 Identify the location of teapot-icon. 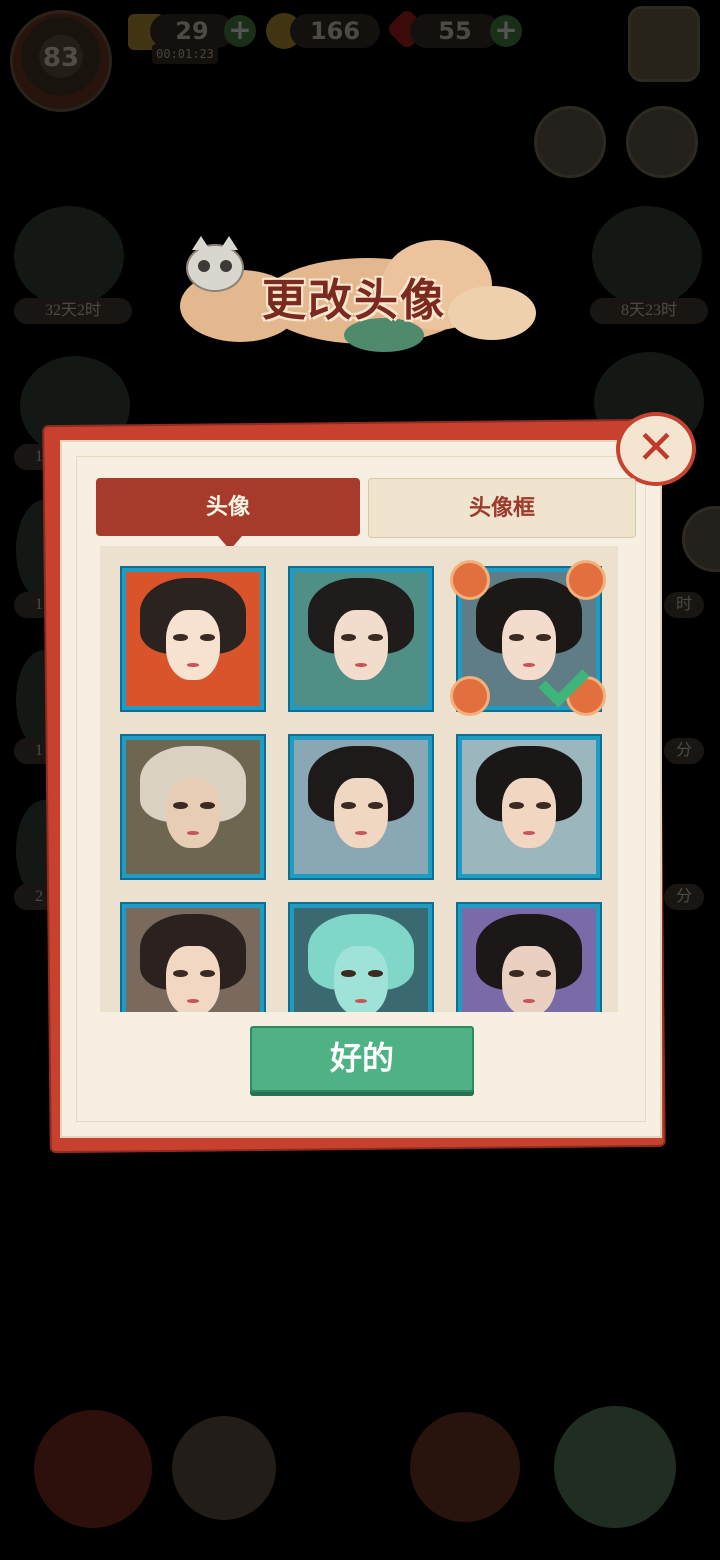
(615, 1467).